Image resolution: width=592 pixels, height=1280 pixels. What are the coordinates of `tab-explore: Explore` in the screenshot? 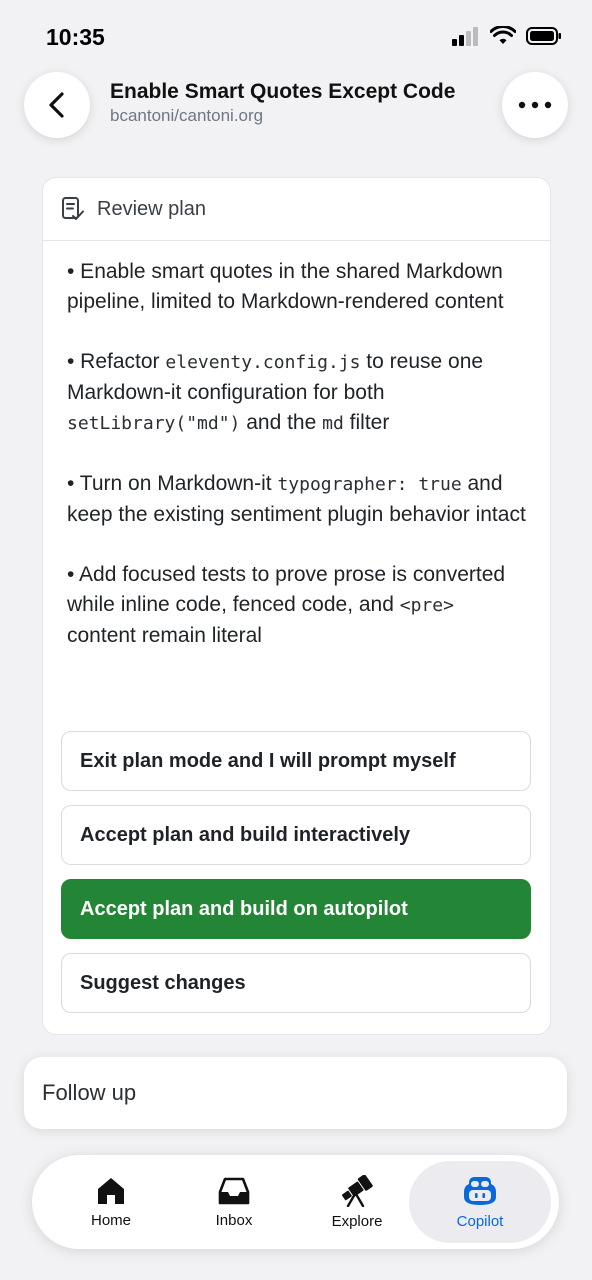 It's located at (357, 1202).